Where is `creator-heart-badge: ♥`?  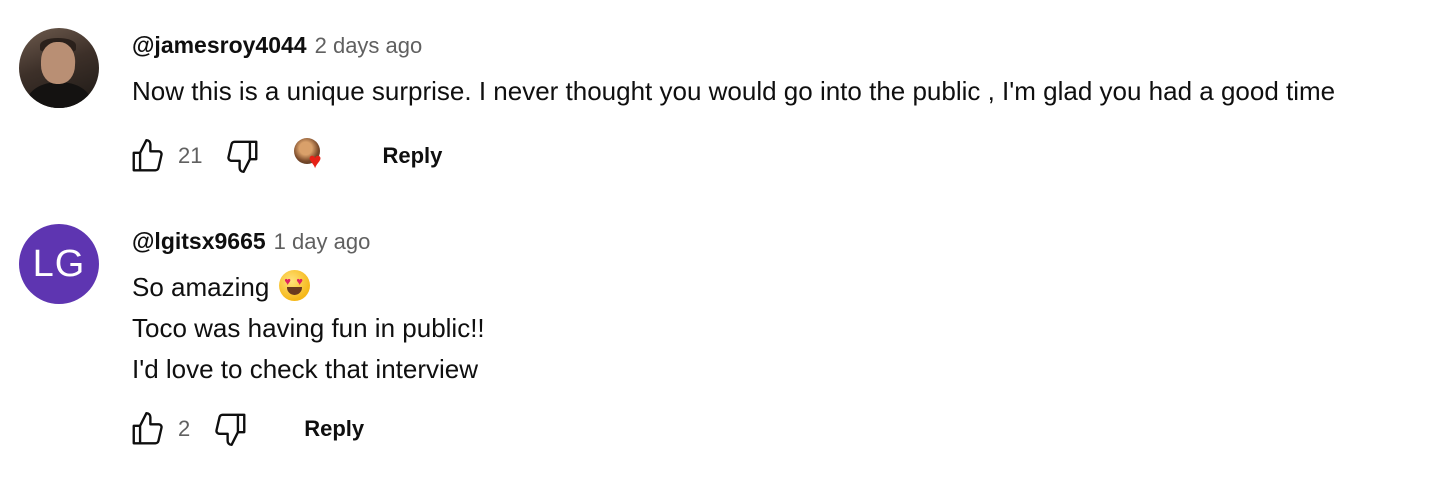 creator-heart-badge: ♥ is located at coordinates (312, 156).